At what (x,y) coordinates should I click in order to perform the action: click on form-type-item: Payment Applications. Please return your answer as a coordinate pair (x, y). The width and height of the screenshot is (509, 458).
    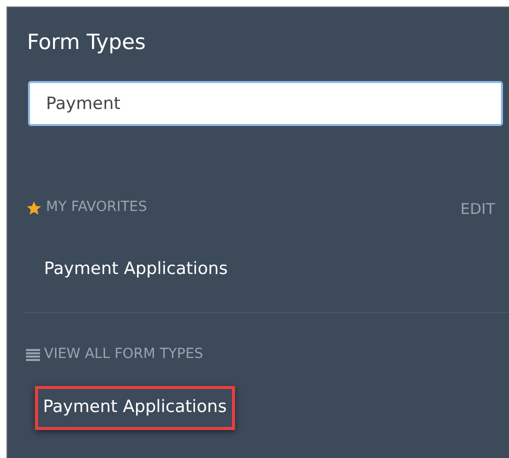
    Looking at the image, I should click on (136, 270).